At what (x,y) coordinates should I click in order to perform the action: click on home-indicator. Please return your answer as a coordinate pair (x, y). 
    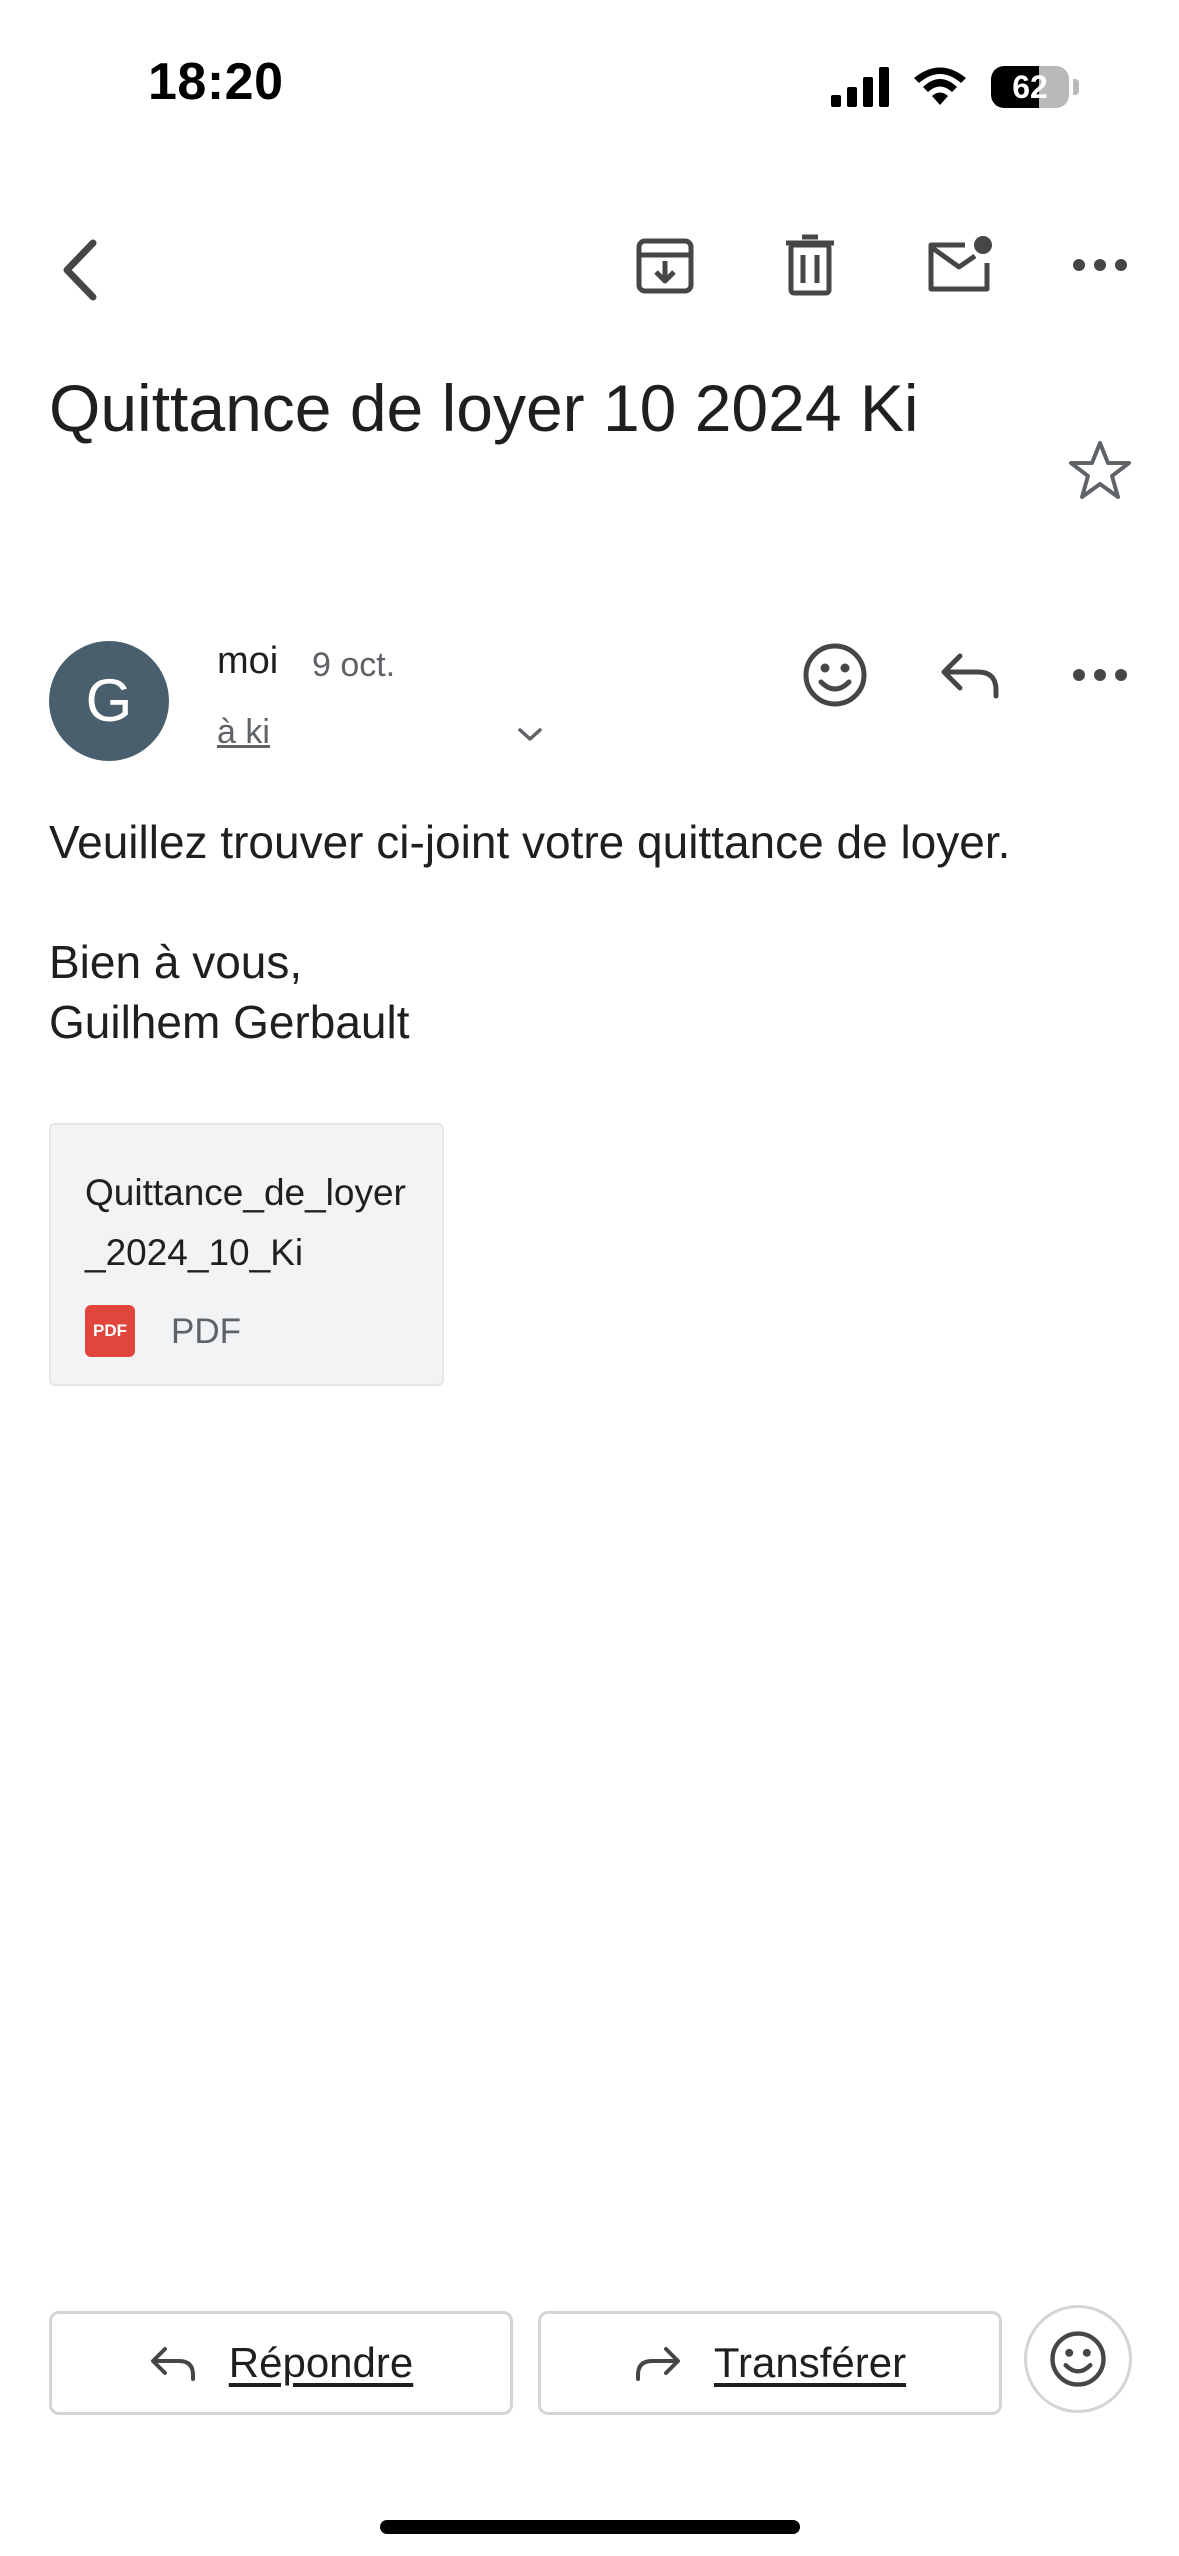
    Looking at the image, I should click on (590, 2527).